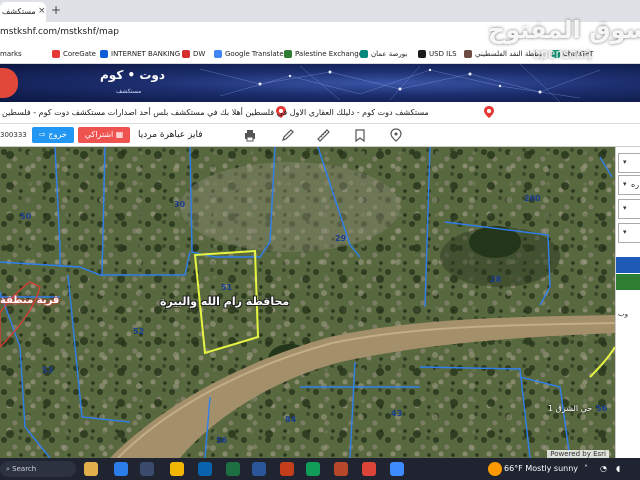  Describe the element at coordinates (288, 135) in the screenshot. I see `pencil-icon` at that location.